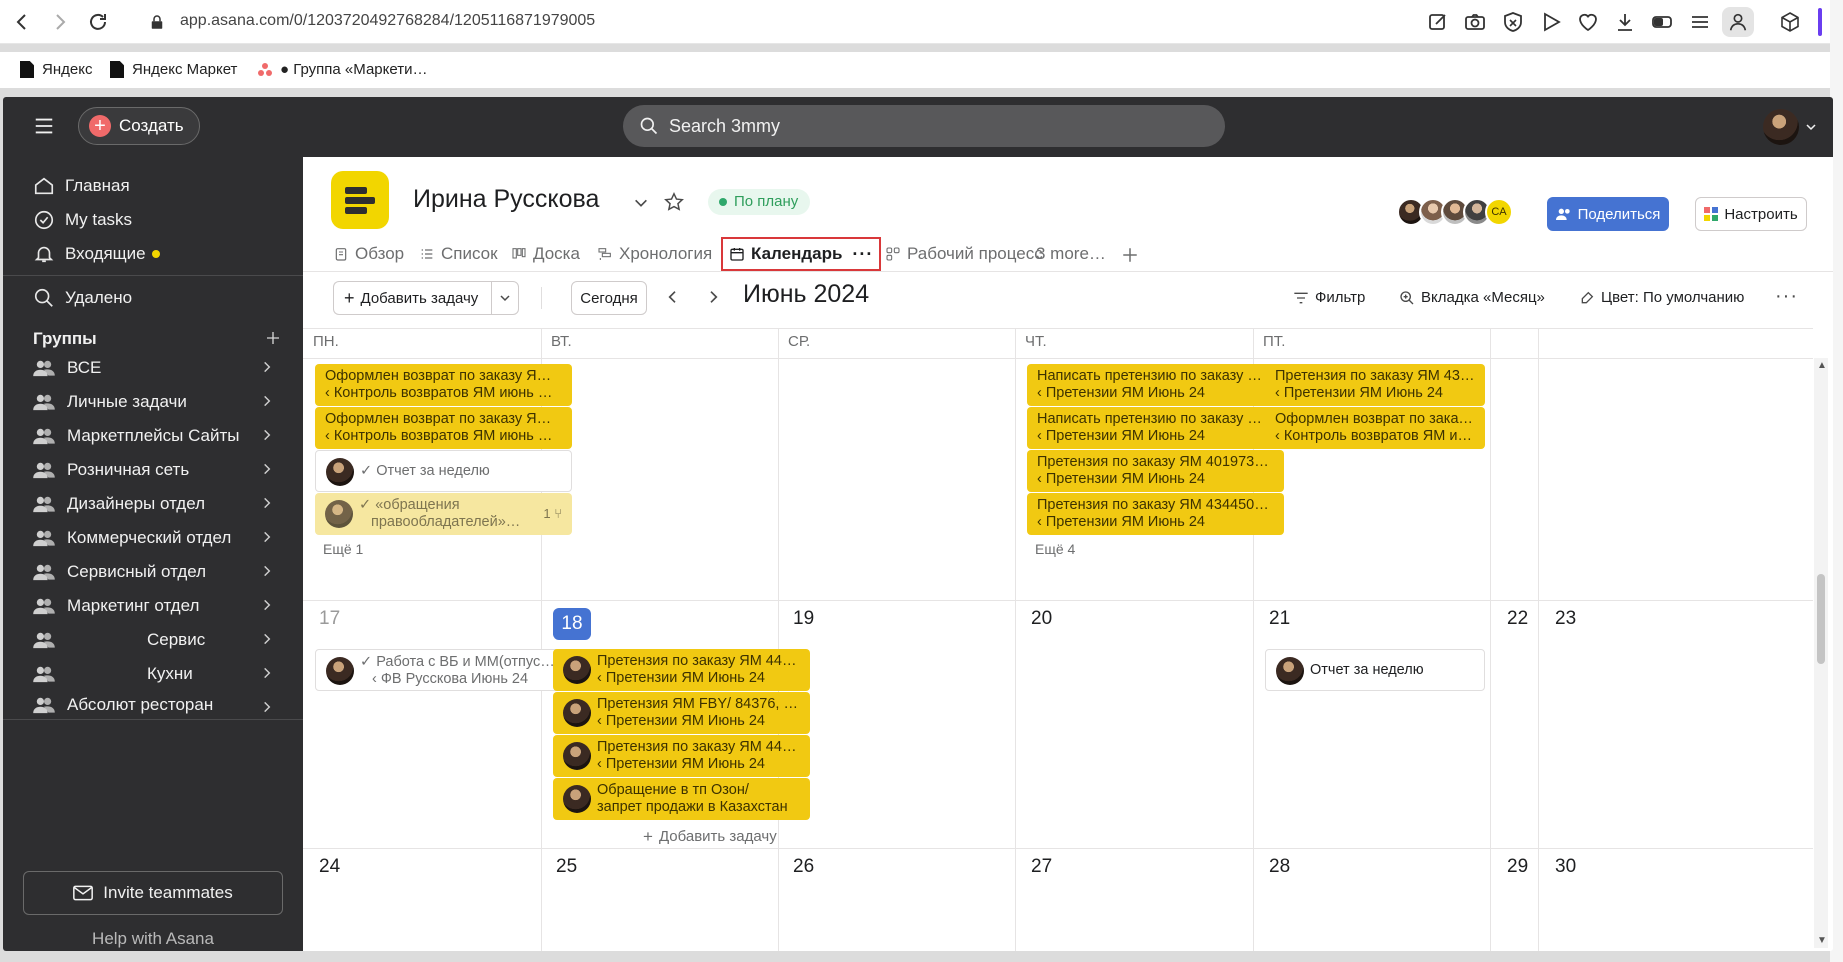 The width and height of the screenshot is (1843, 962). Describe the element at coordinates (1822, 940) in the screenshot. I see `scroll-down-icon: ▼` at that location.